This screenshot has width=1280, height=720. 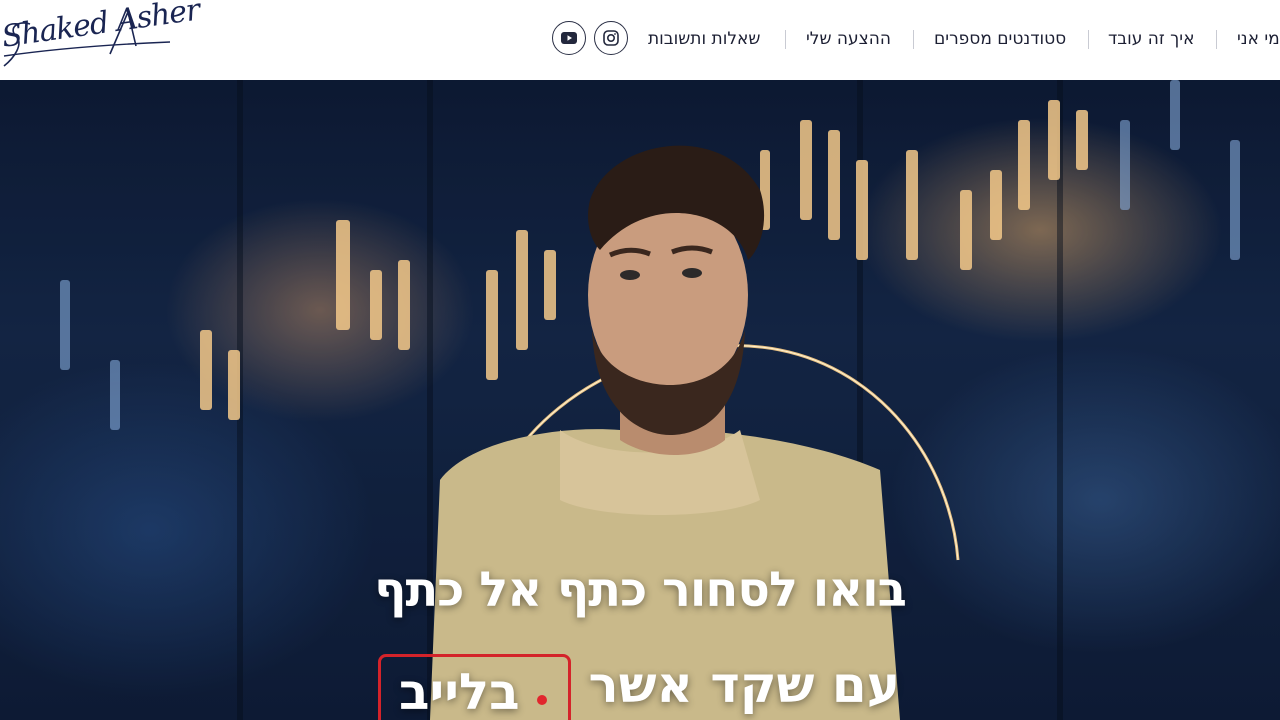 I want to click on live-badge: בלייב, so click(x=474, y=687).